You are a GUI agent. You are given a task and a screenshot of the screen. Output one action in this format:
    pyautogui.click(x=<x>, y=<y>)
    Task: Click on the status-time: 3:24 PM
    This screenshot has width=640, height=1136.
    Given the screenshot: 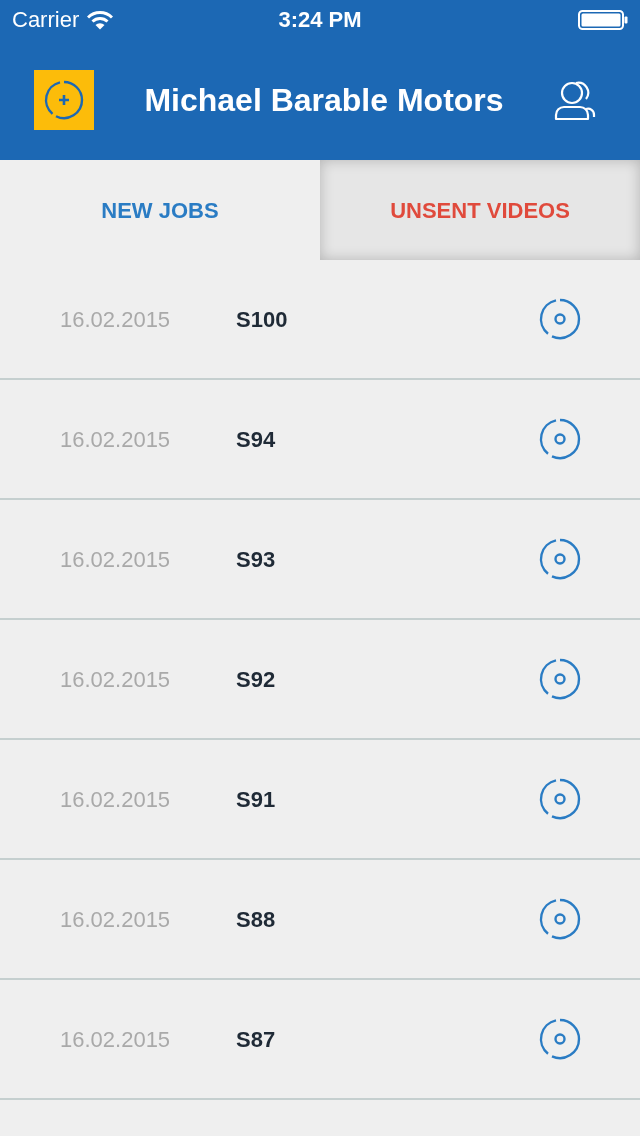 What is the action you would take?
    pyautogui.click(x=320, y=20)
    